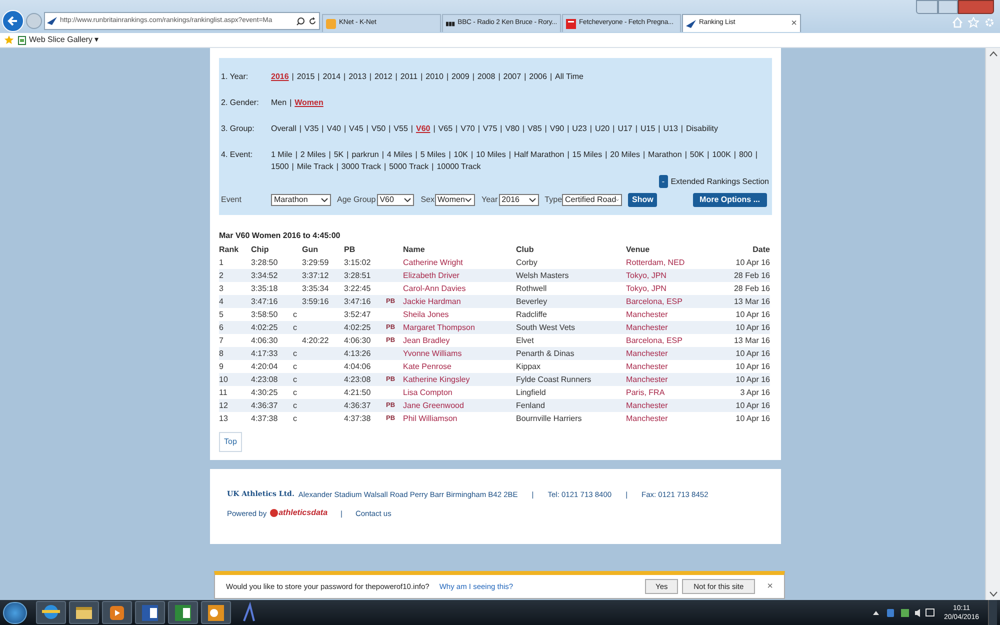  Describe the element at coordinates (301, 200) in the screenshot. I see `dropdown: Marathon` at that location.